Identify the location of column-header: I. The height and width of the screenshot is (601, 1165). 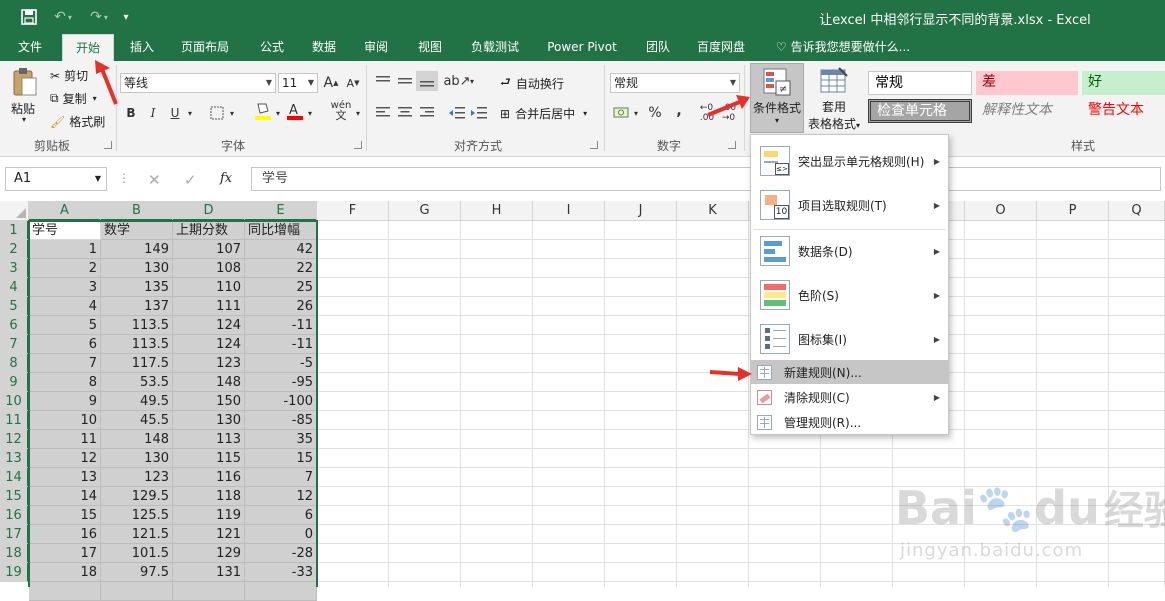
(569, 211).